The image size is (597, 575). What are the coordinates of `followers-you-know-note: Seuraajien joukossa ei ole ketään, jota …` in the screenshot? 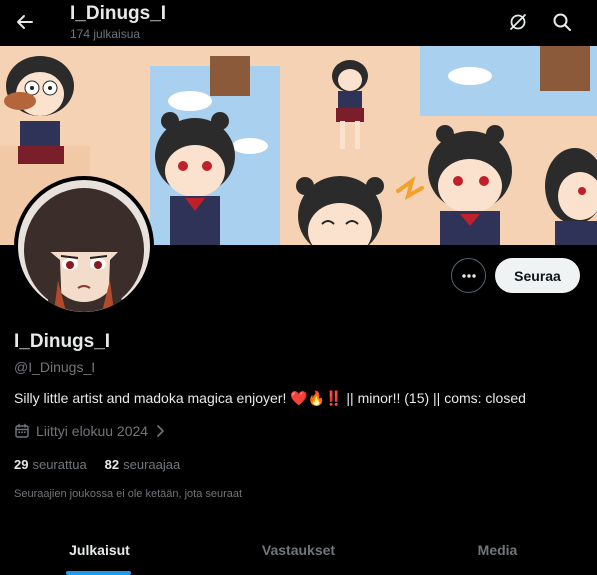 It's located at (128, 494).